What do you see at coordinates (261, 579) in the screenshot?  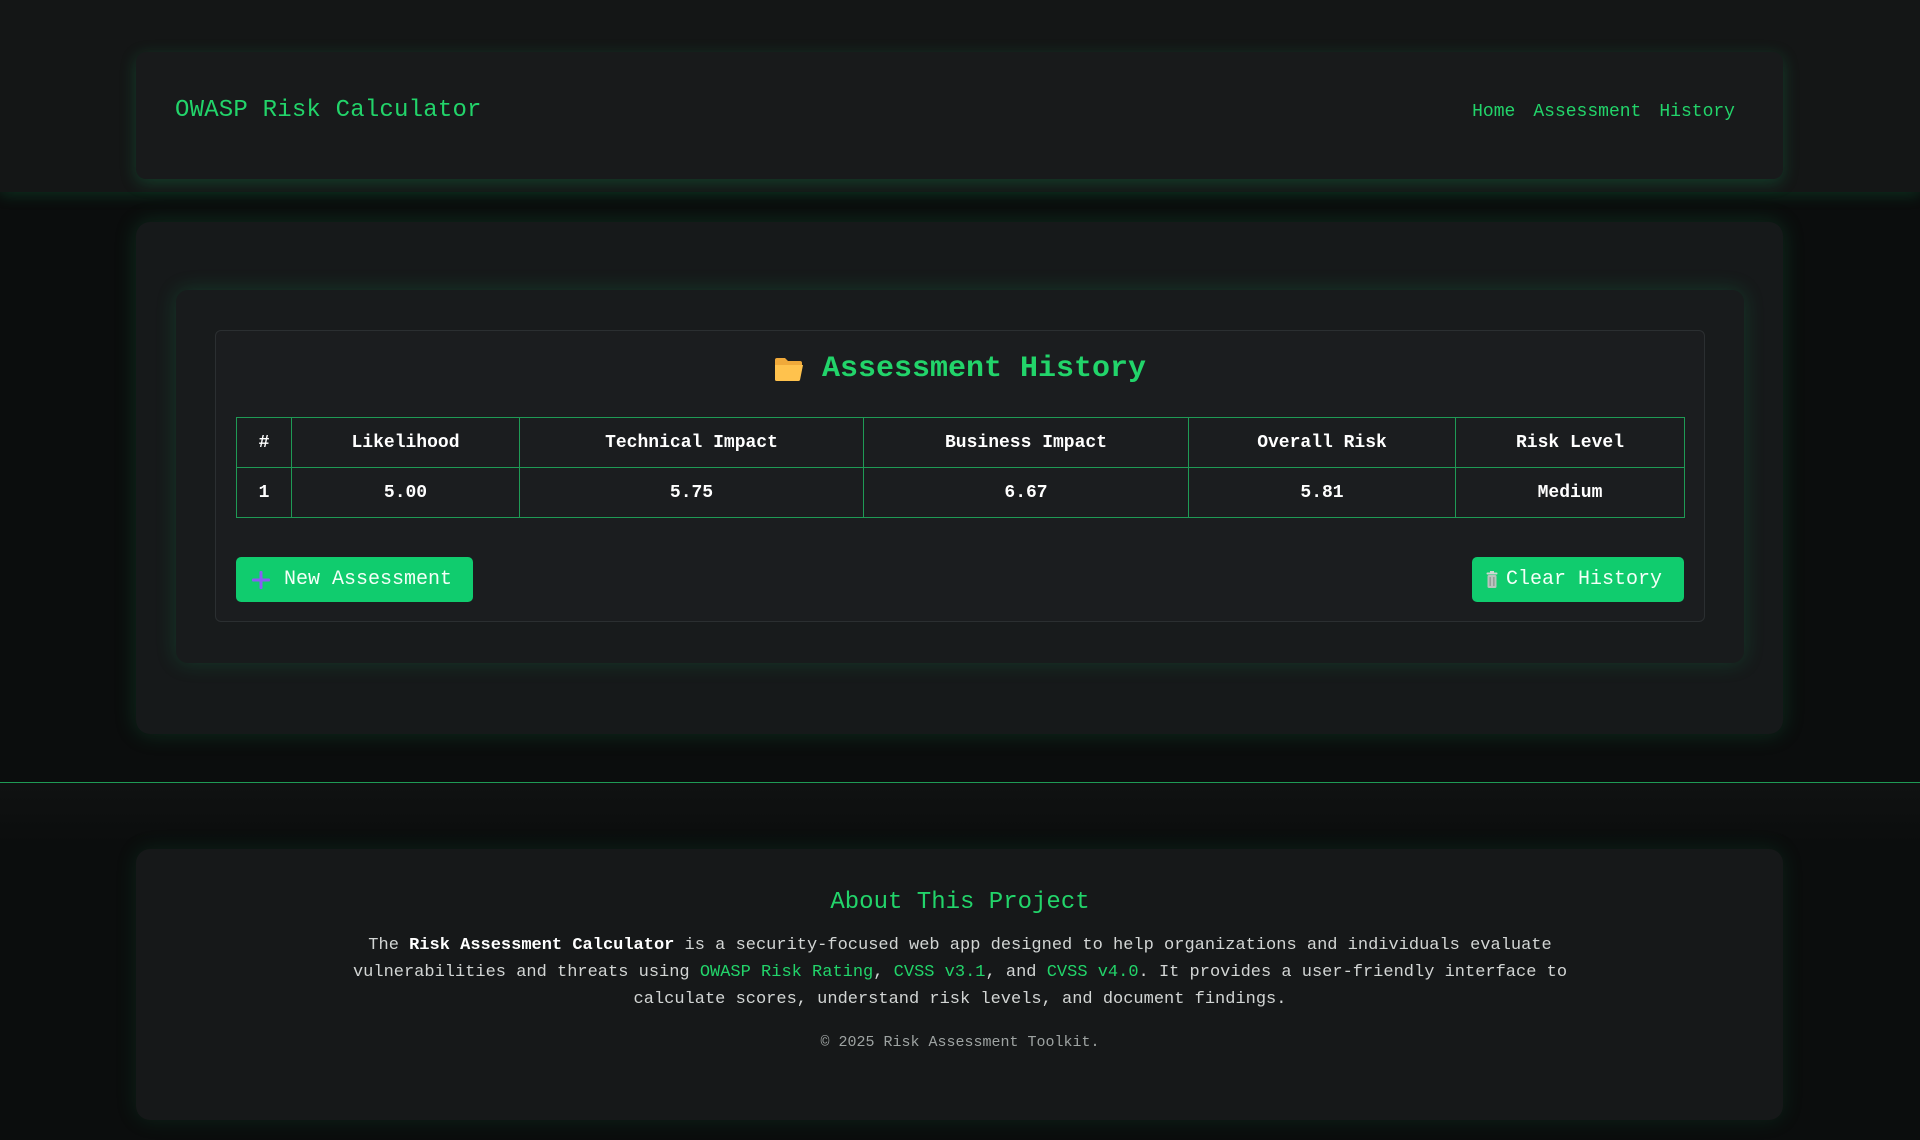 I see `plus-icon` at bounding box center [261, 579].